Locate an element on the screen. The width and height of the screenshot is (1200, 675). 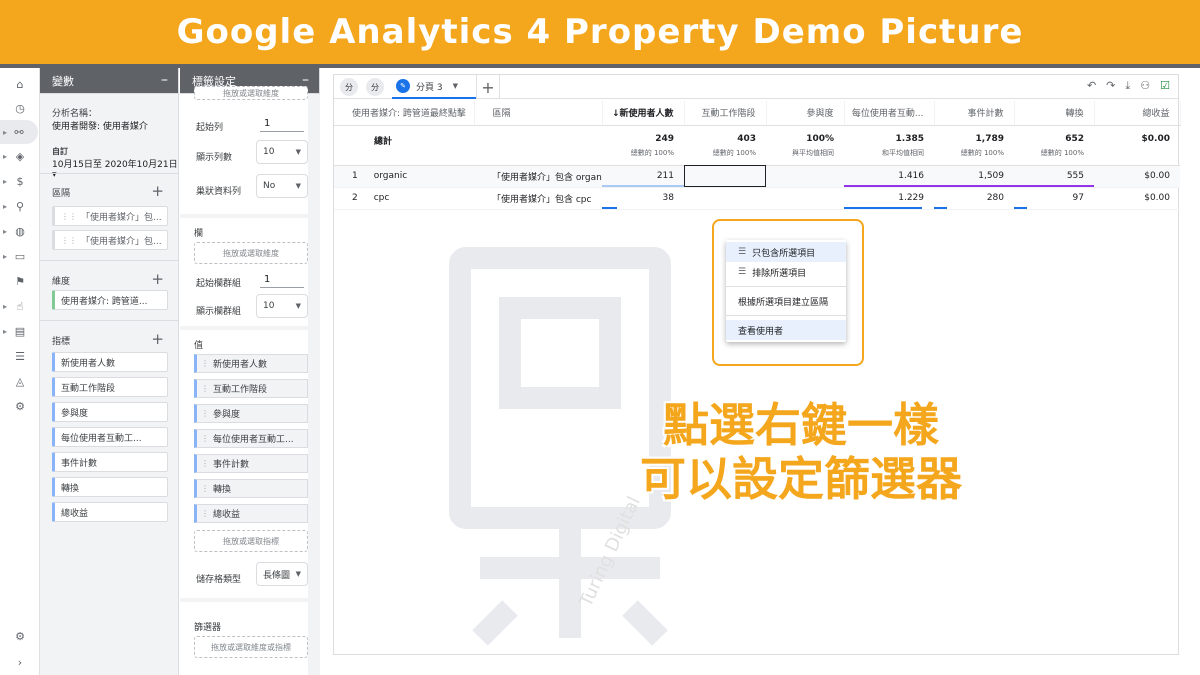
expand-icon: › is located at coordinates (20, 662).